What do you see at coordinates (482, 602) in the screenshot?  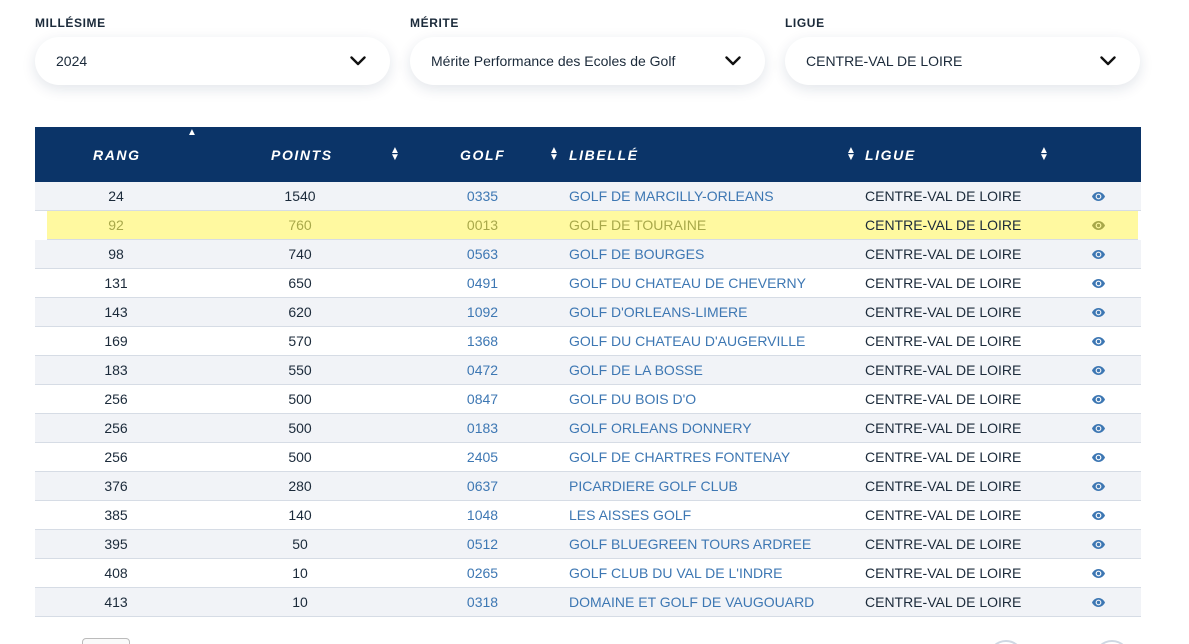 I see `cell-golf-code-link: 0318` at bounding box center [482, 602].